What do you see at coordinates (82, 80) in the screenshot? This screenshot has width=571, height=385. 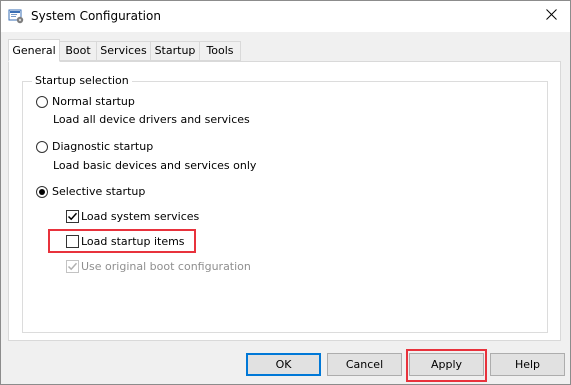 I see `group-title: Startup selection` at bounding box center [82, 80].